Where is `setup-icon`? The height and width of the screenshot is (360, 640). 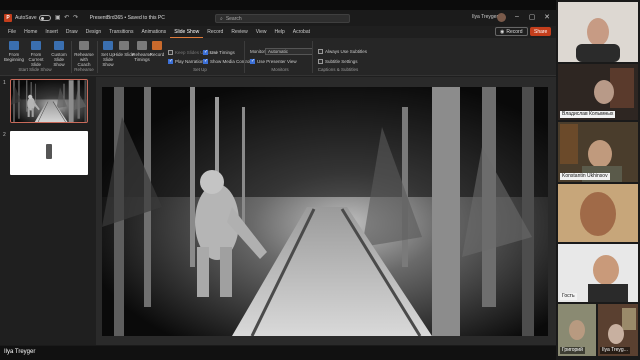 setup-icon is located at coordinates (108, 45).